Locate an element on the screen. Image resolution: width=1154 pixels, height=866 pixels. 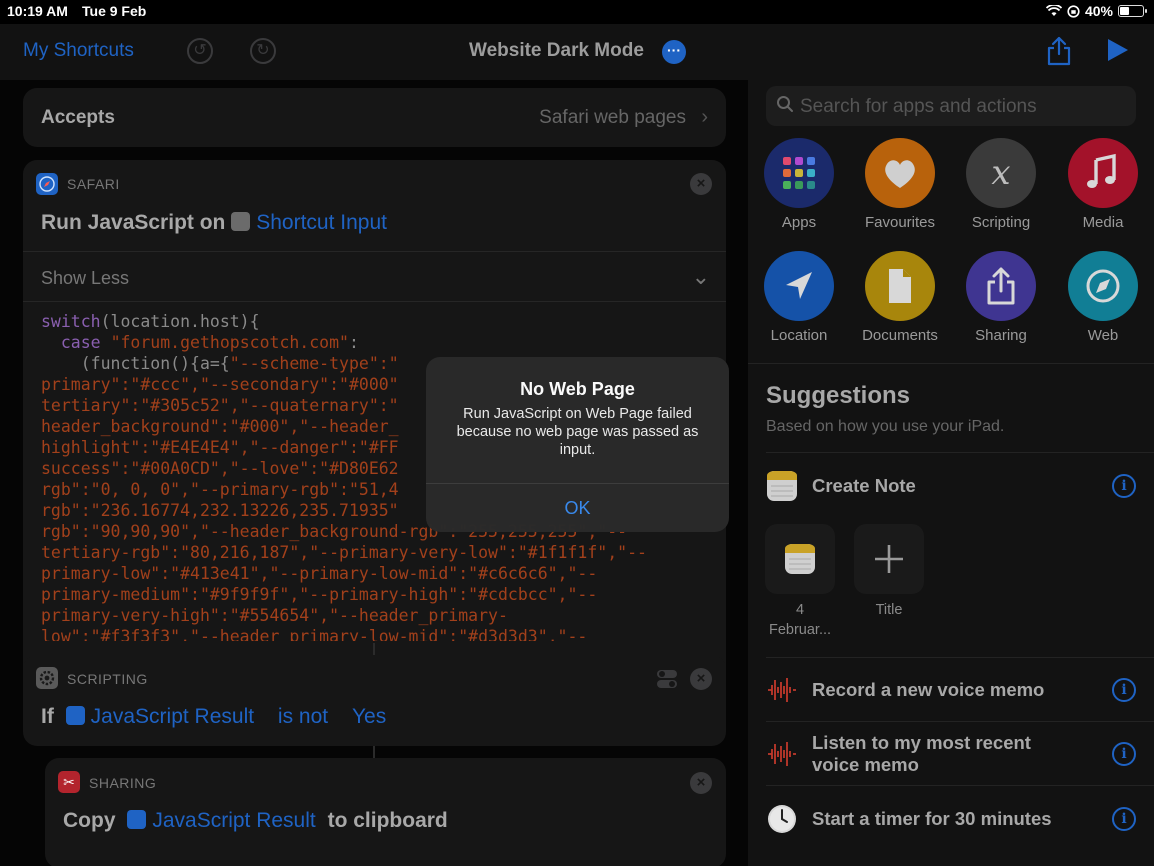
svg-text: x is located at coordinates (1000, 173).